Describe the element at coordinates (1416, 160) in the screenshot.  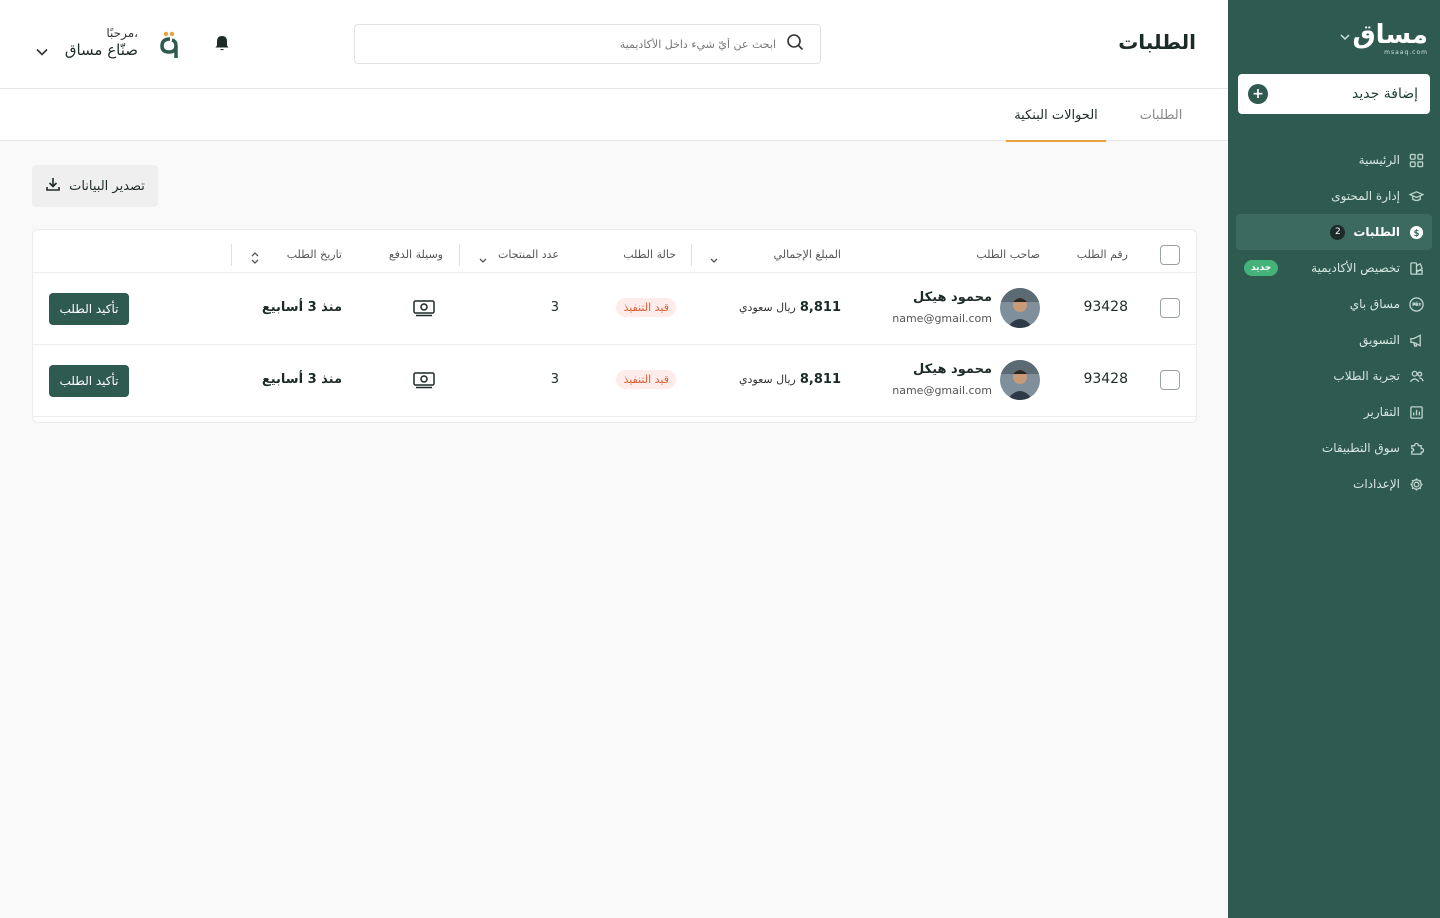
I see `grid-icon` at that location.